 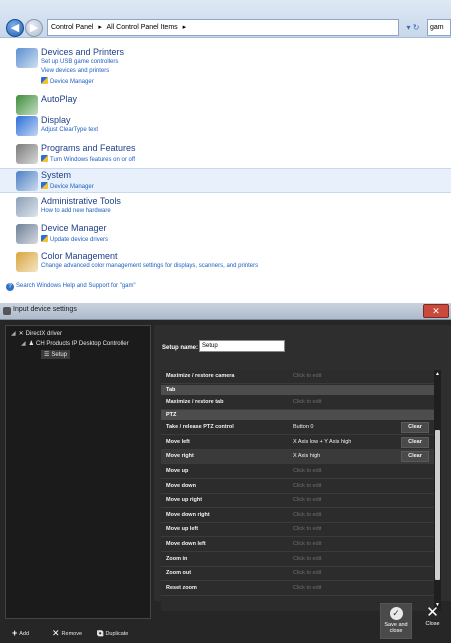 What do you see at coordinates (242, 346) in the screenshot?
I see `setup-name-input: Setup` at bounding box center [242, 346].